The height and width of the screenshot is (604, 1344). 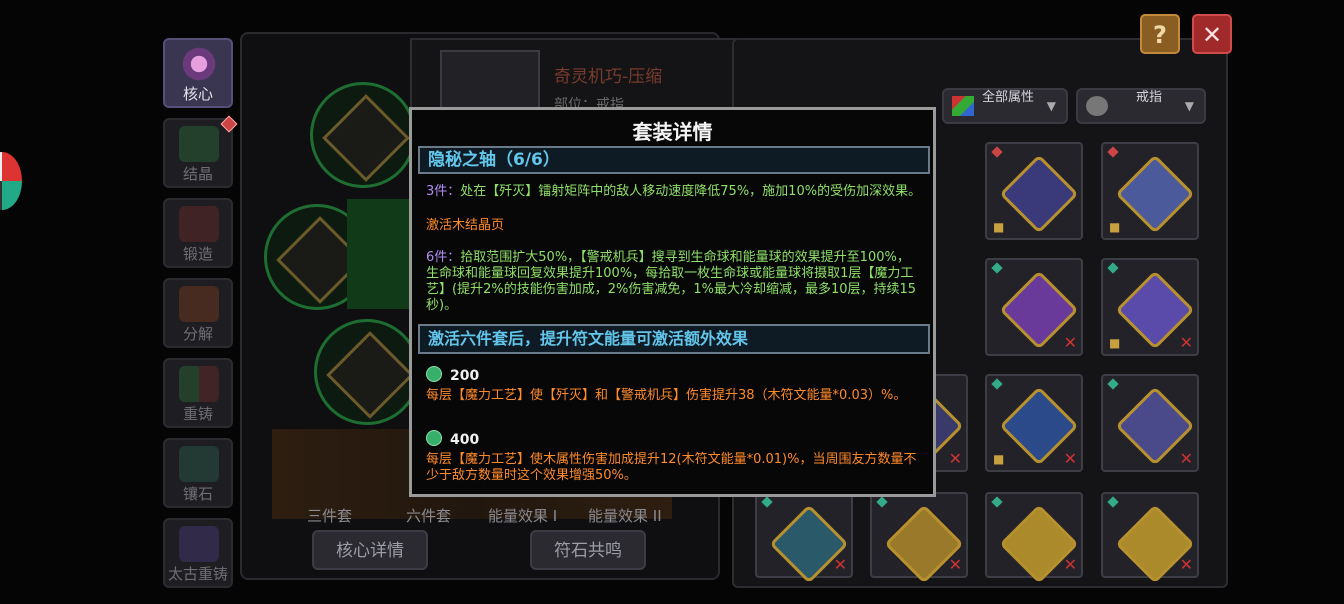 I want to click on label-three-piece: 三件套, so click(x=330, y=516).